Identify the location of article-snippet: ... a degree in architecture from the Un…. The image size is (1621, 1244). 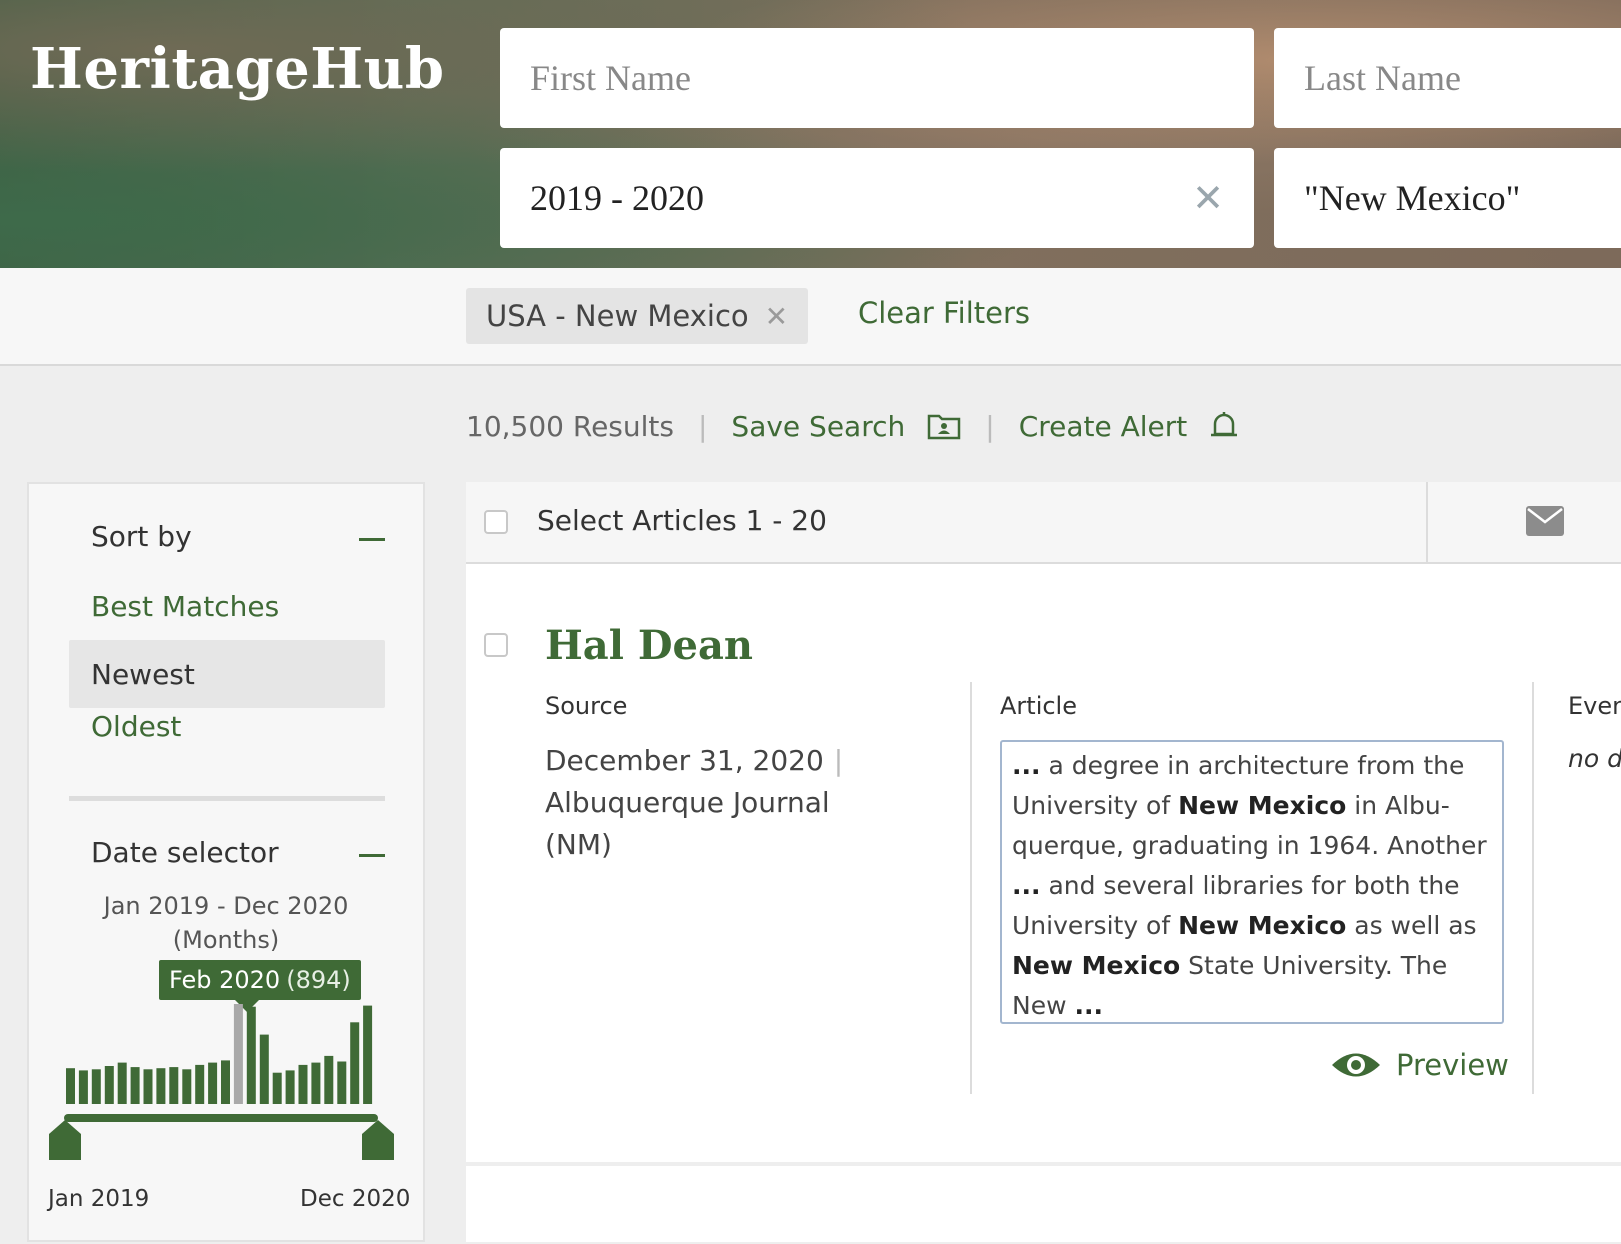
(1252, 882).